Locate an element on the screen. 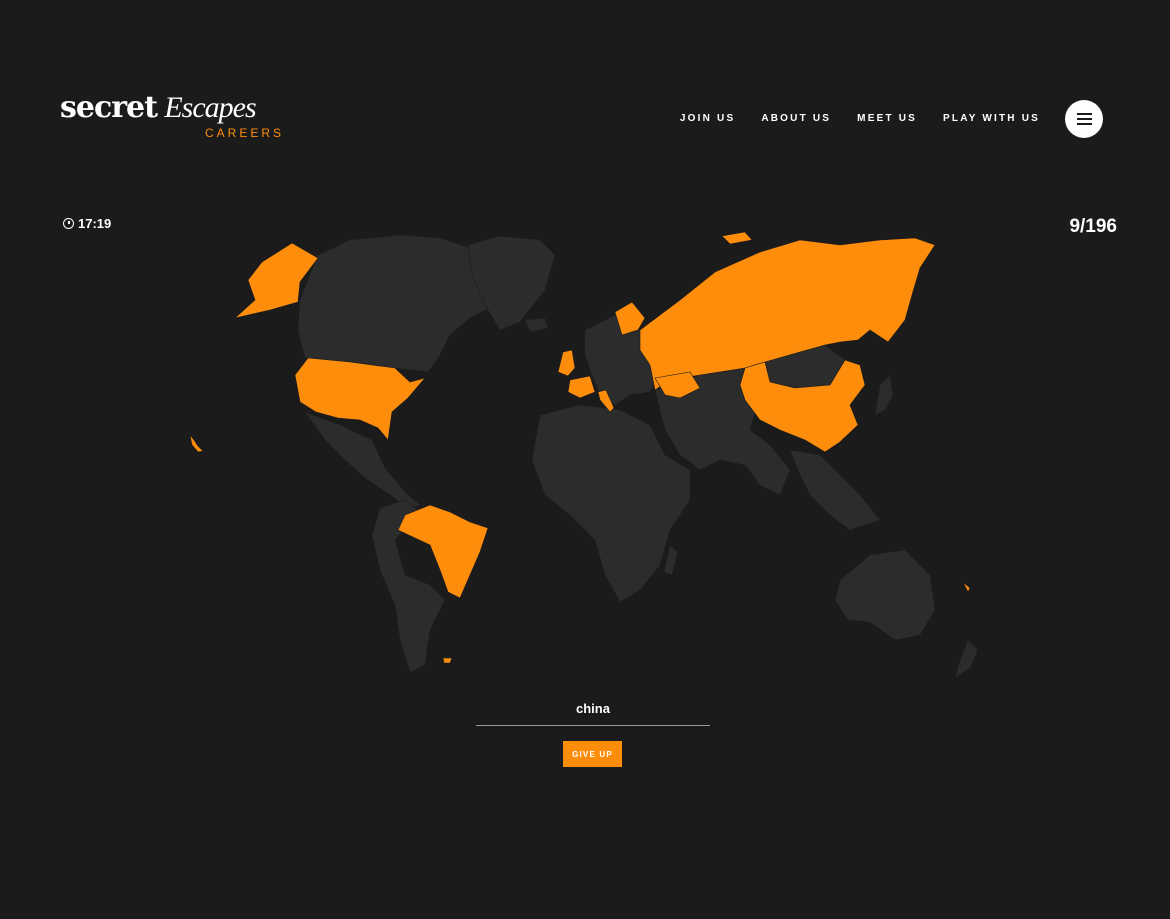 The height and width of the screenshot is (919, 1170). country-falklands is located at coordinates (447, 660).